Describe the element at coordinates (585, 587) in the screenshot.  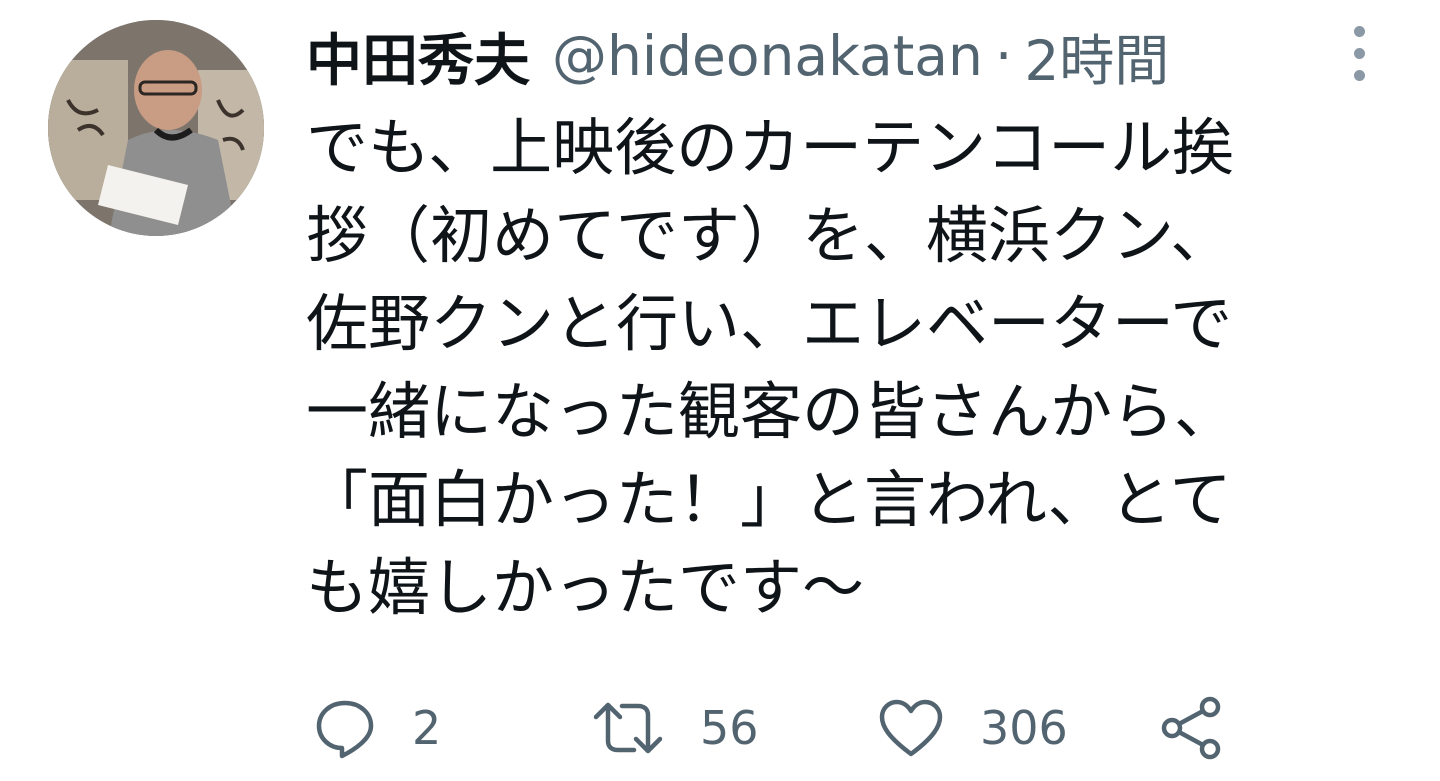
I see `tweet-text-line: も嬉しかったです〜` at that location.